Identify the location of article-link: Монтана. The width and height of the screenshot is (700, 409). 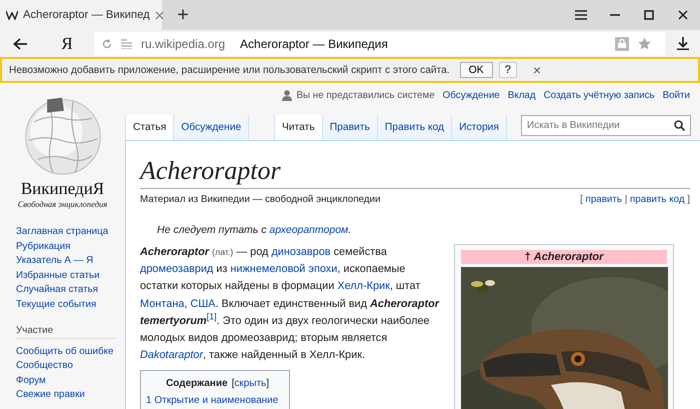
(162, 304).